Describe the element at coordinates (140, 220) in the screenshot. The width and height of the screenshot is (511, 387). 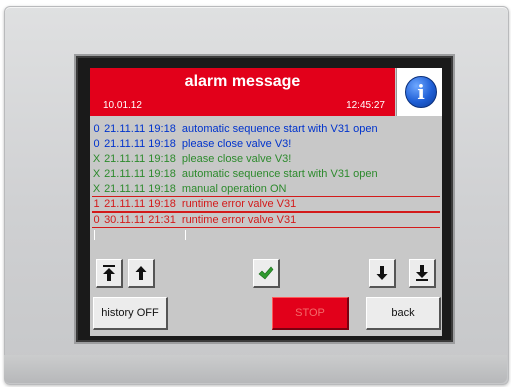
I see `alarm-datetime: 30.11.11 21:31` at that location.